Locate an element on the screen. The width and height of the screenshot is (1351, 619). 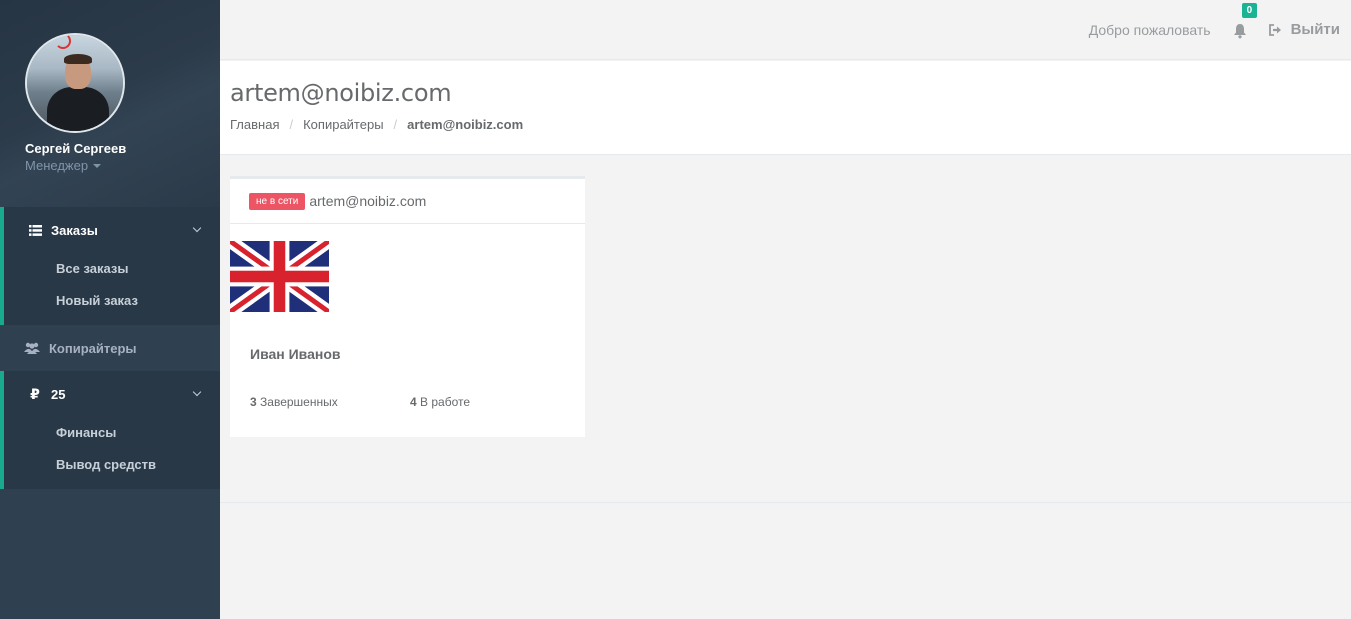
sidebar-item-balance-label: 25 is located at coordinates (58, 394).